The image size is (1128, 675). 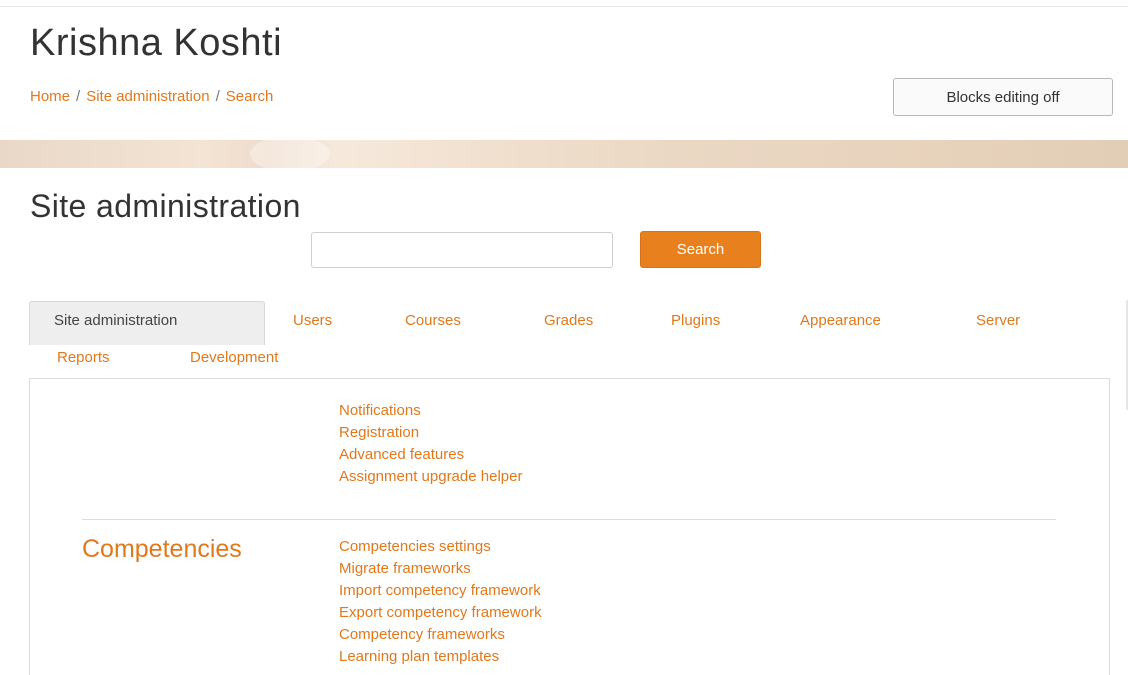 I want to click on link-advanced-features: Advanced features, so click(x=430, y=455).